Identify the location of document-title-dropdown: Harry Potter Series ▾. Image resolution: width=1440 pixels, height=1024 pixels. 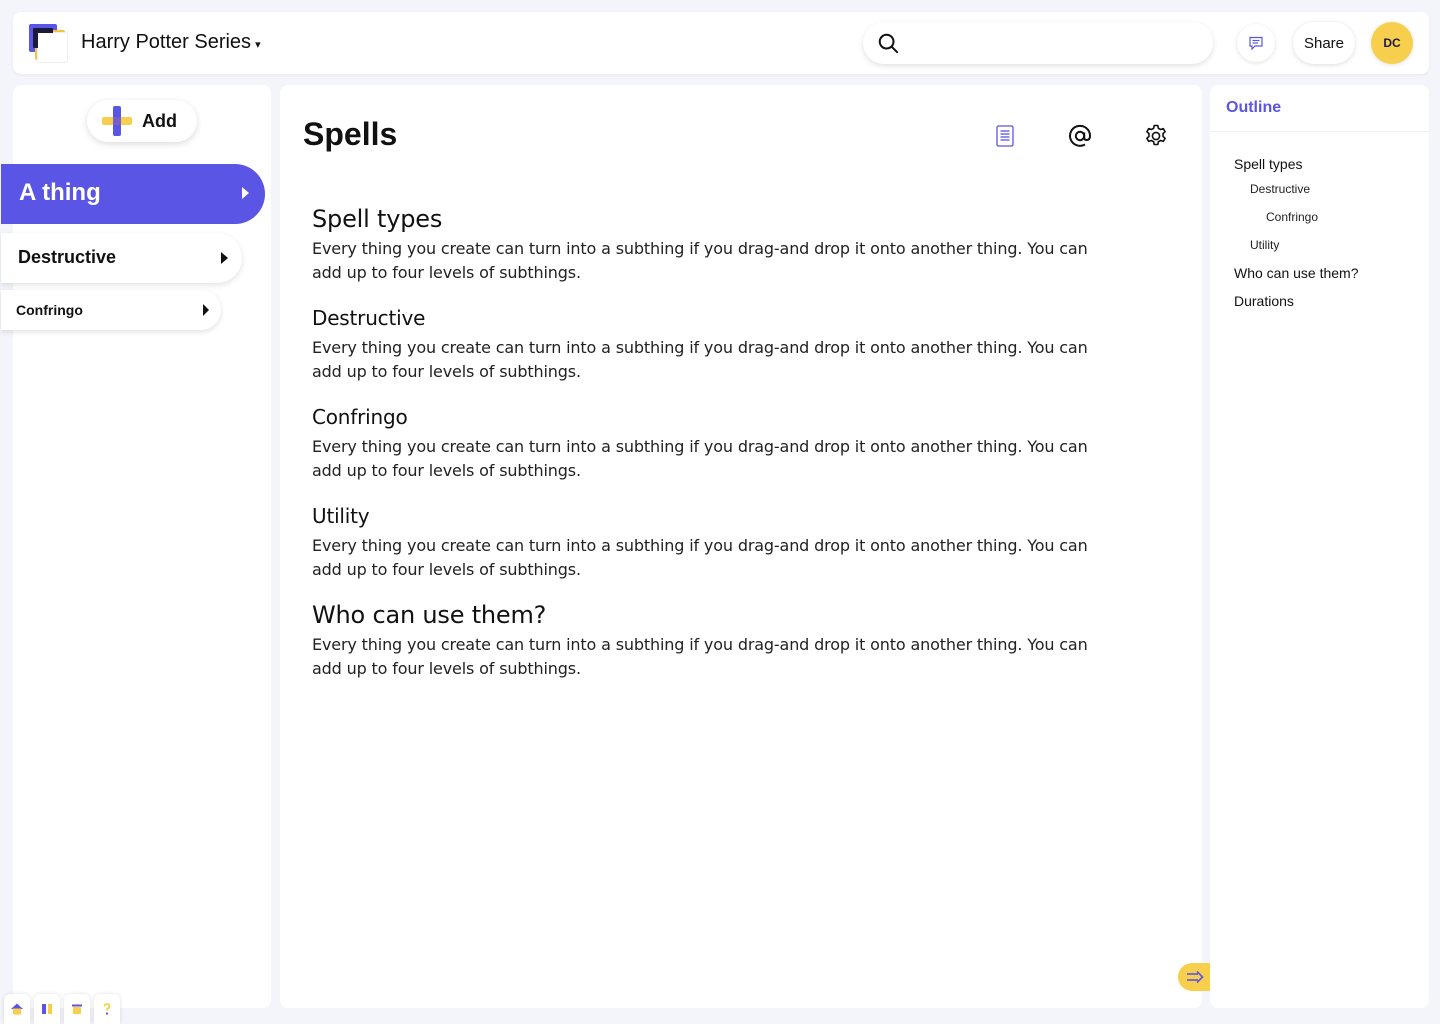
(171, 42).